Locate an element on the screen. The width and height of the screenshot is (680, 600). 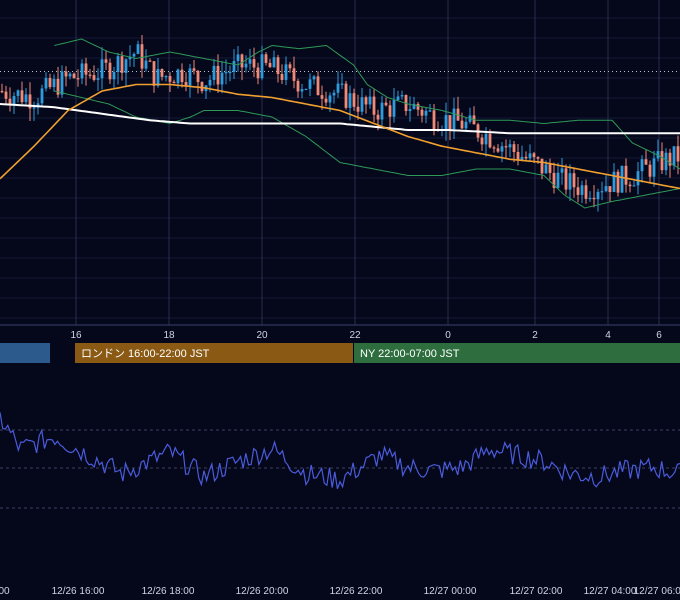
osc-x-tick-label: 12/27 02:00 is located at coordinates (536, 591).